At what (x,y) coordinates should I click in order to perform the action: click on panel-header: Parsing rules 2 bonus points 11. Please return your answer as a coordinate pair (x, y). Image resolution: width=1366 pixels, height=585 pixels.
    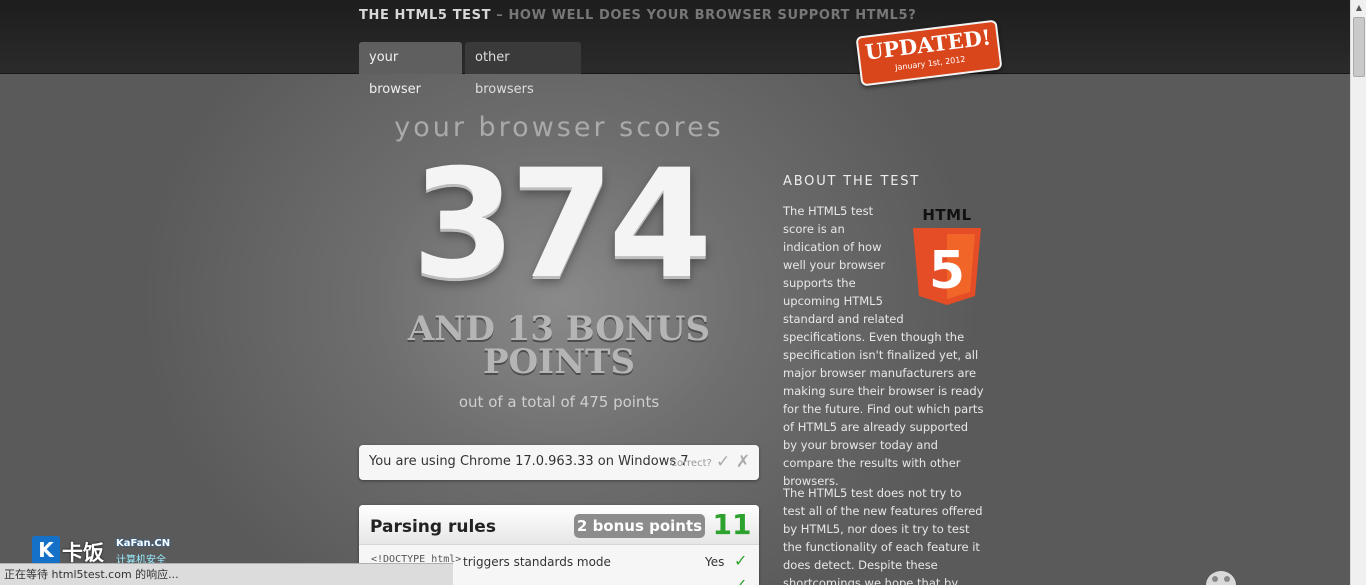
    Looking at the image, I should click on (559, 525).